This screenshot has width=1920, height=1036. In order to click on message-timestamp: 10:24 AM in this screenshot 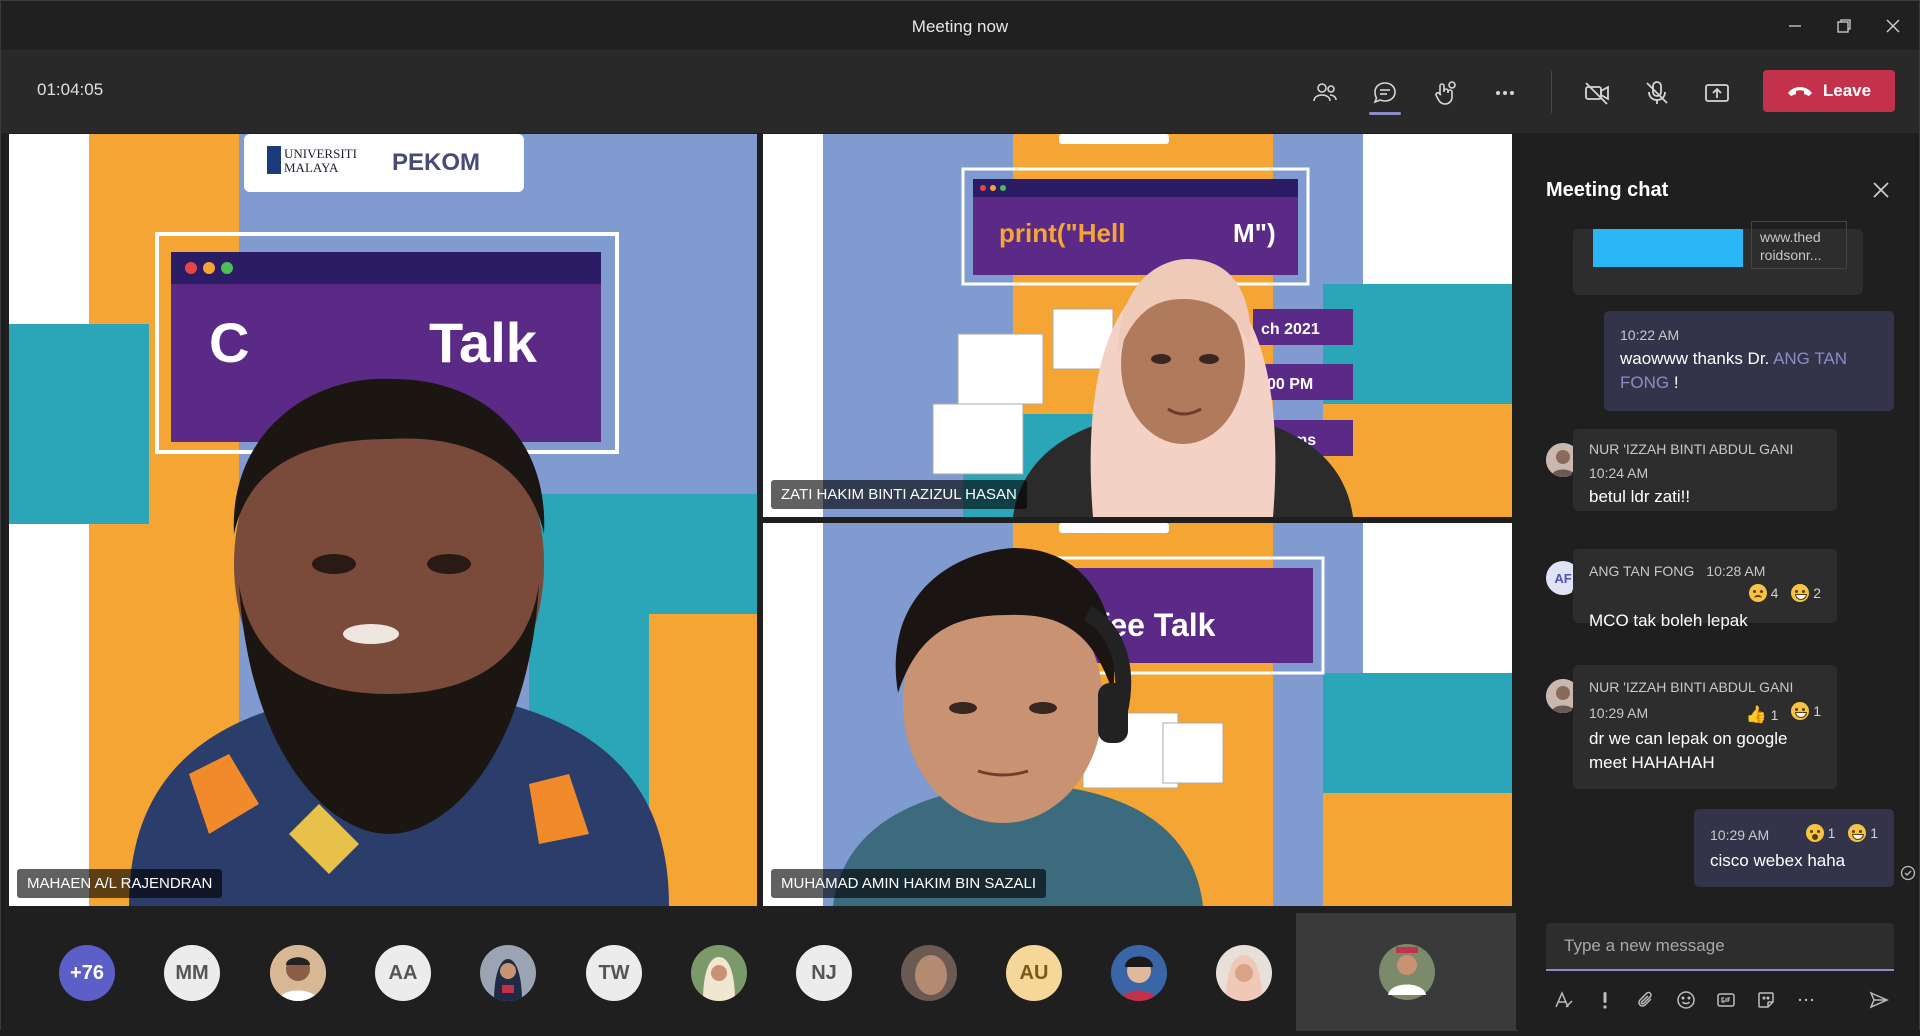, I will do `click(1619, 473)`.